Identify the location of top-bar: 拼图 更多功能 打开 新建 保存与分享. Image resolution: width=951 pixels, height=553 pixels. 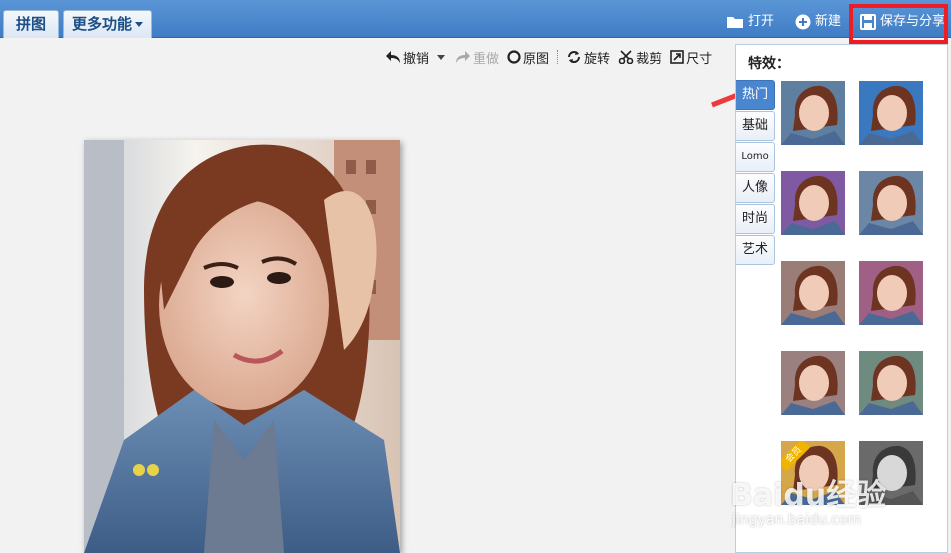
(475, 19).